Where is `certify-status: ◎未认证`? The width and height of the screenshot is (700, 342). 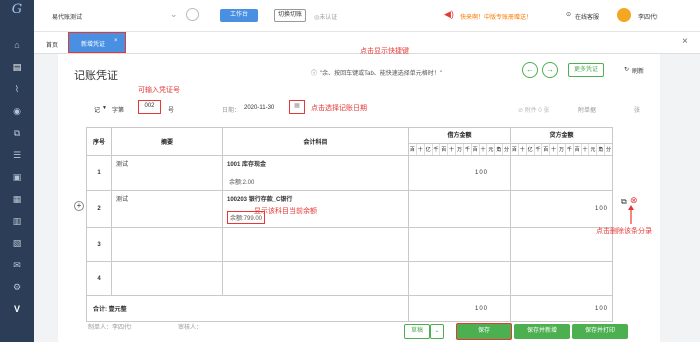
certify-status: ◎未认证 is located at coordinates (325, 16).